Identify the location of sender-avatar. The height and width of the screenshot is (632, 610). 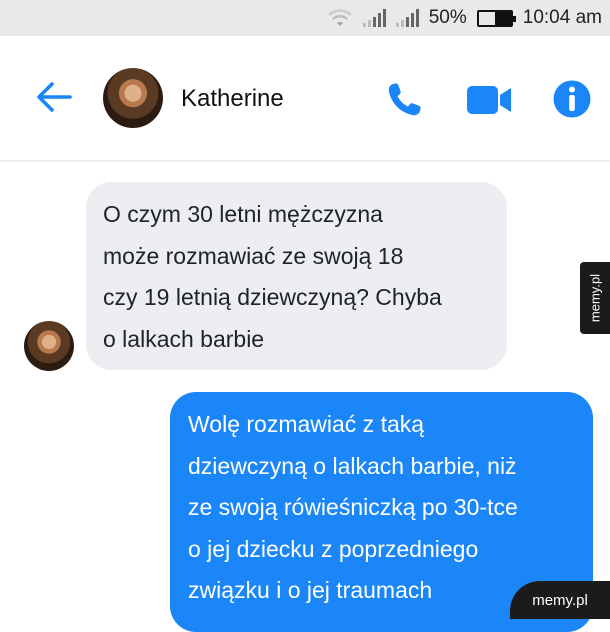
(49, 346).